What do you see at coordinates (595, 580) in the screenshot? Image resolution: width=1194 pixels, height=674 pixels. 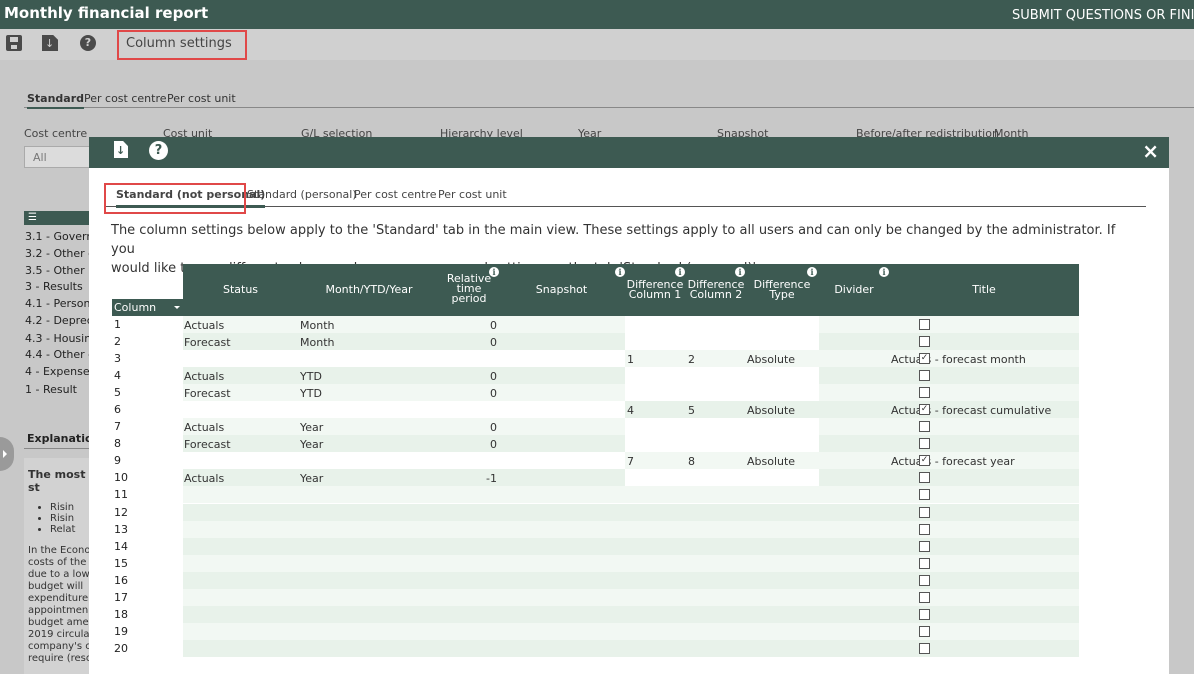 I see `table-row: 16` at bounding box center [595, 580].